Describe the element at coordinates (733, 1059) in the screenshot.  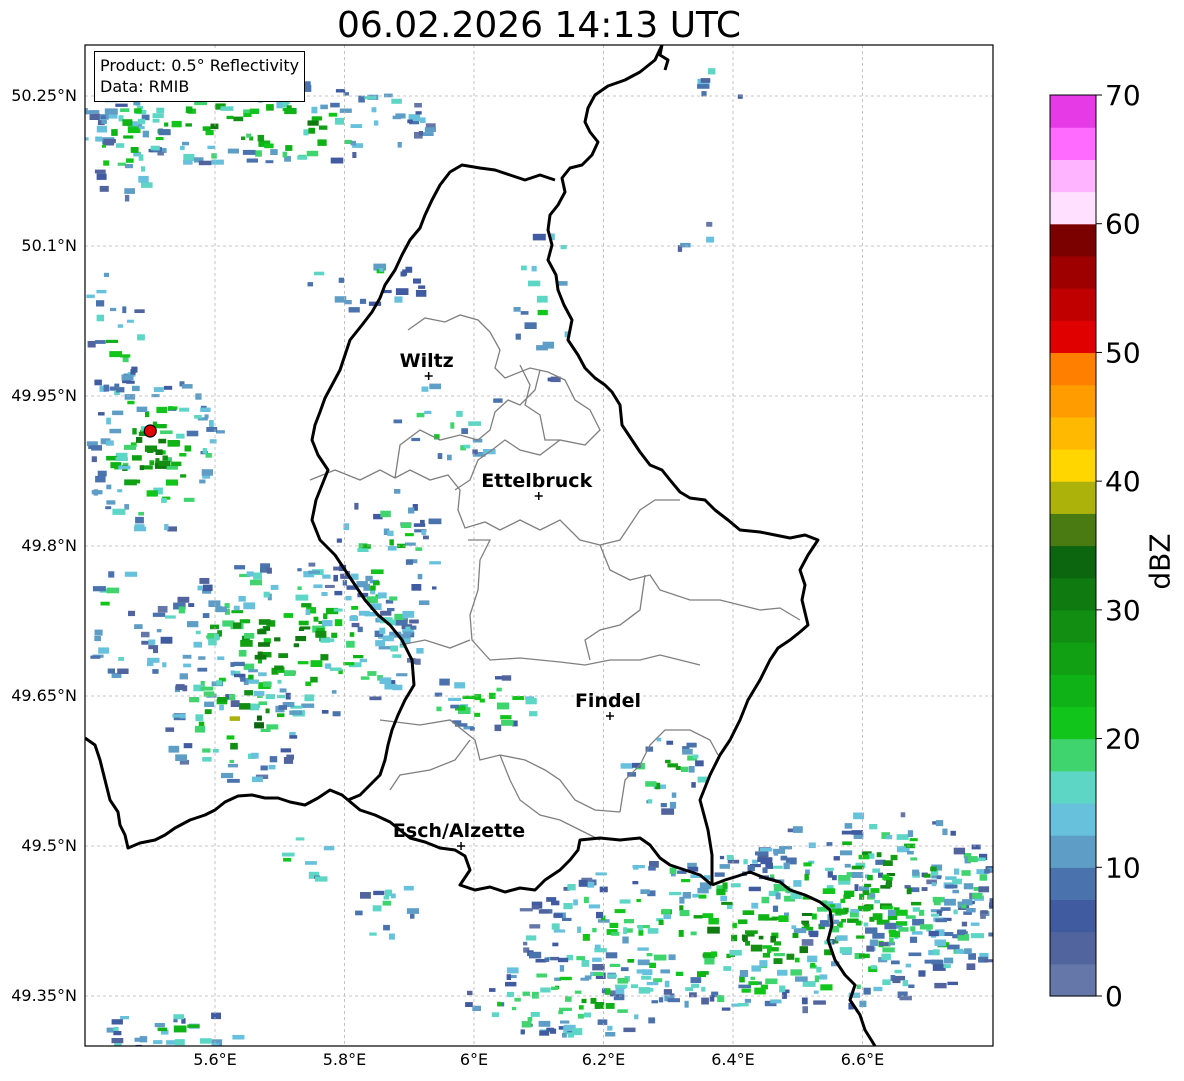
I see `lon-tick-label: 6.4°E` at that location.